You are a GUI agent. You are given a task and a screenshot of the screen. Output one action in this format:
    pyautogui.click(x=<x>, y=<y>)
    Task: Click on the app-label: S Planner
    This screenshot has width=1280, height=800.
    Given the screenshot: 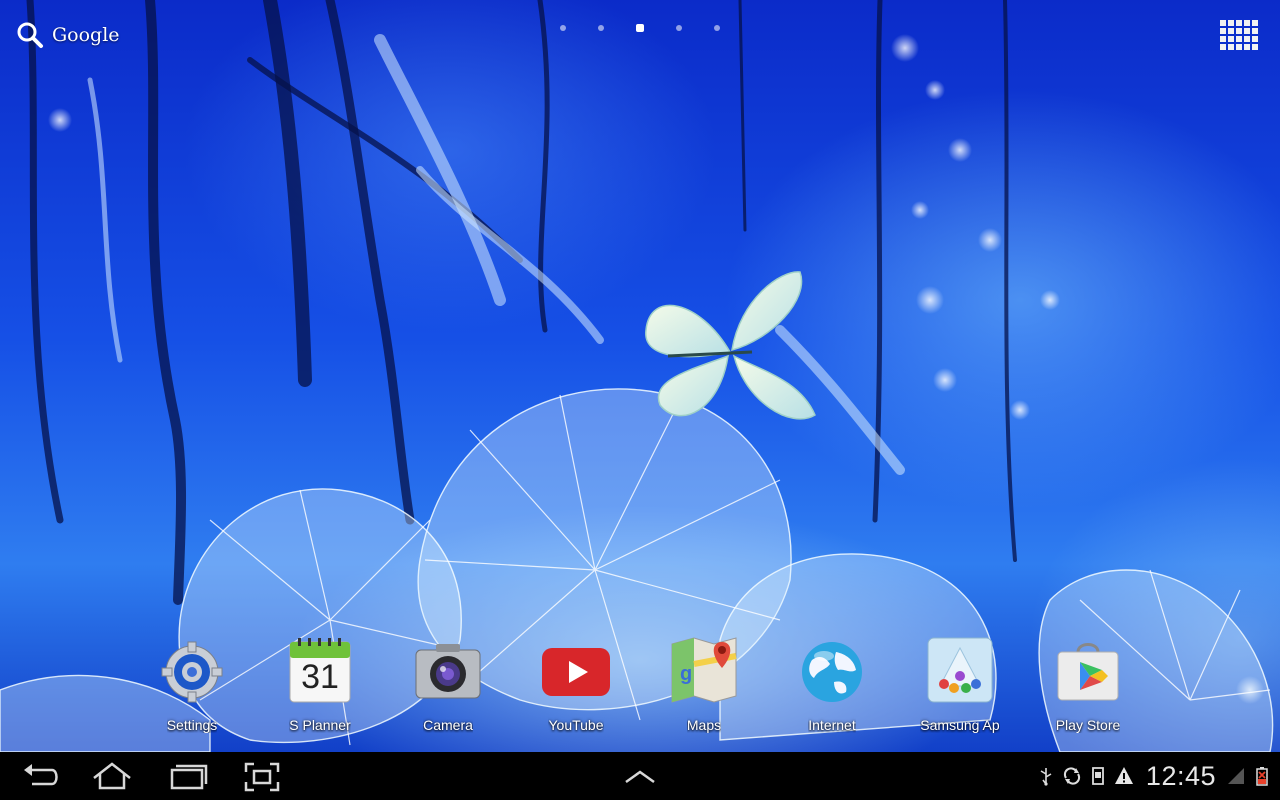 What is the action you would take?
    pyautogui.click(x=320, y=725)
    